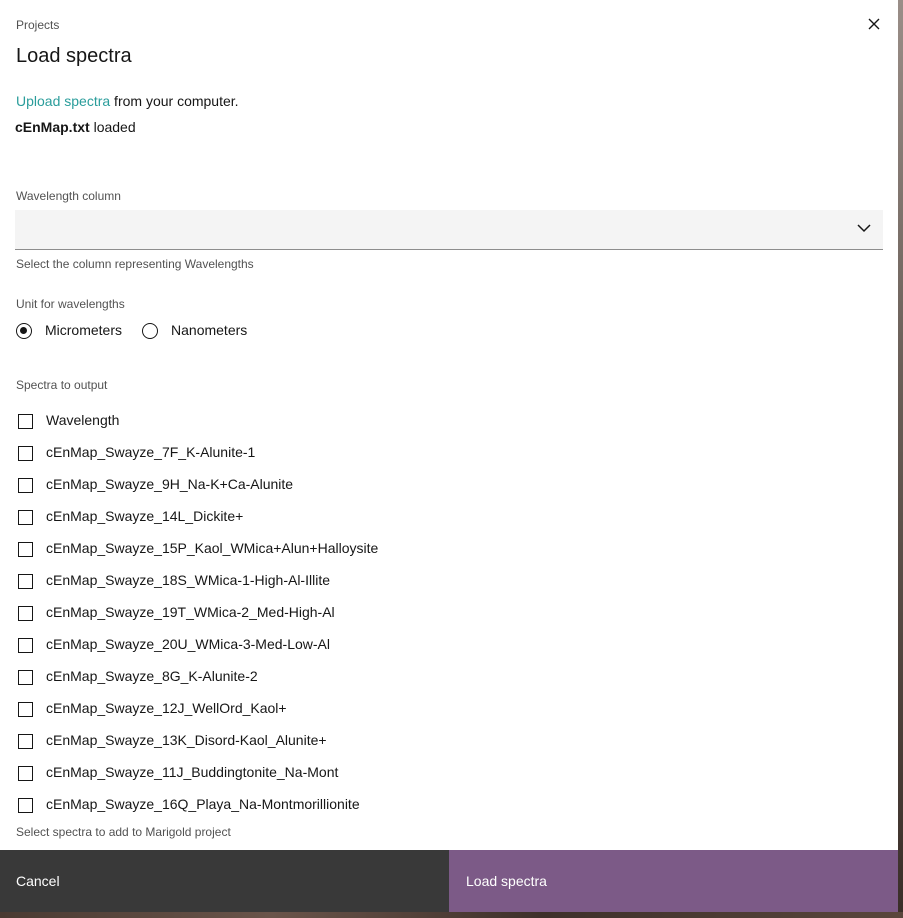 The image size is (903, 918). Describe the element at coordinates (63, 101) in the screenshot. I see `upload-spectra-link: Upload spectra` at that location.